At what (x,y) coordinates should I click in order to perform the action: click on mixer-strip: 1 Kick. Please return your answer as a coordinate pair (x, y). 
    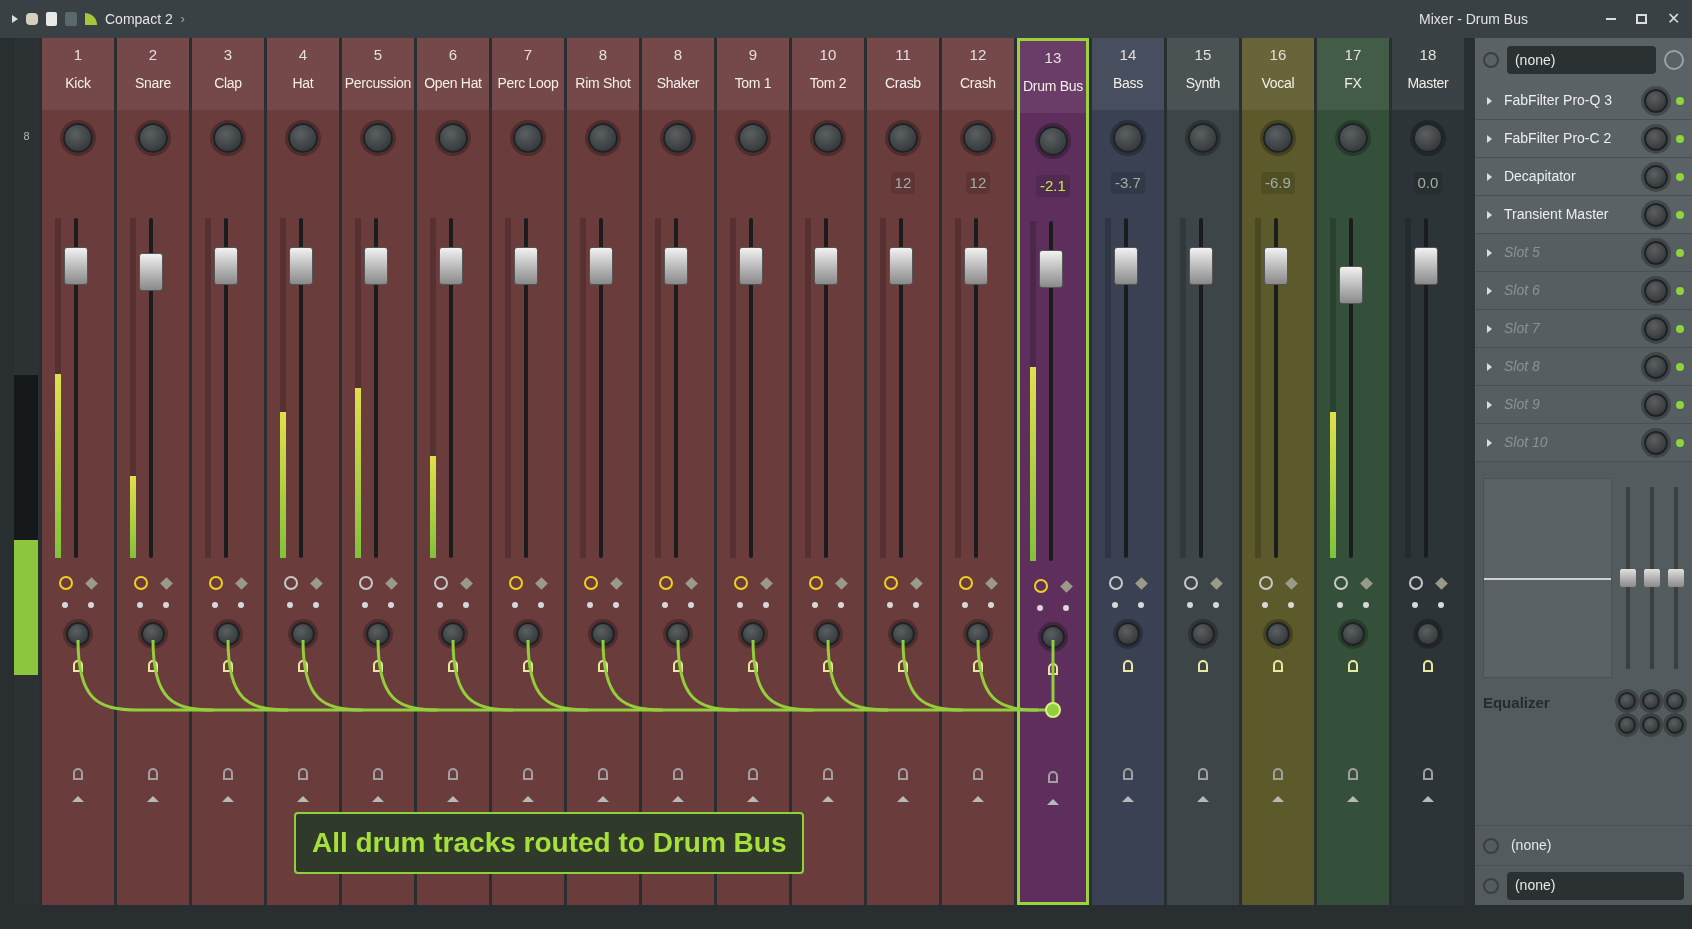
    Looking at the image, I should click on (77, 422).